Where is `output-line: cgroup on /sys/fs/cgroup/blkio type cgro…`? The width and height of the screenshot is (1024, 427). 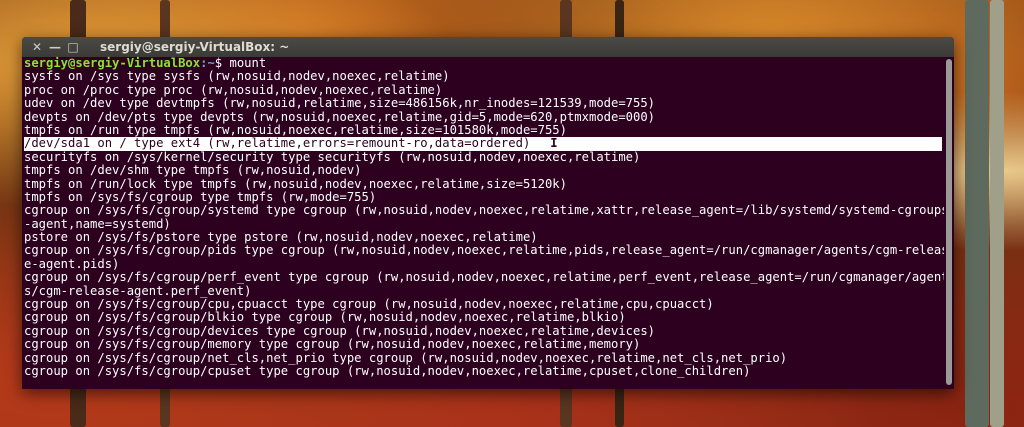
output-line: cgroup on /sys/fs/cgroup/blkio type cgro… is located at coordinates (484, 317).